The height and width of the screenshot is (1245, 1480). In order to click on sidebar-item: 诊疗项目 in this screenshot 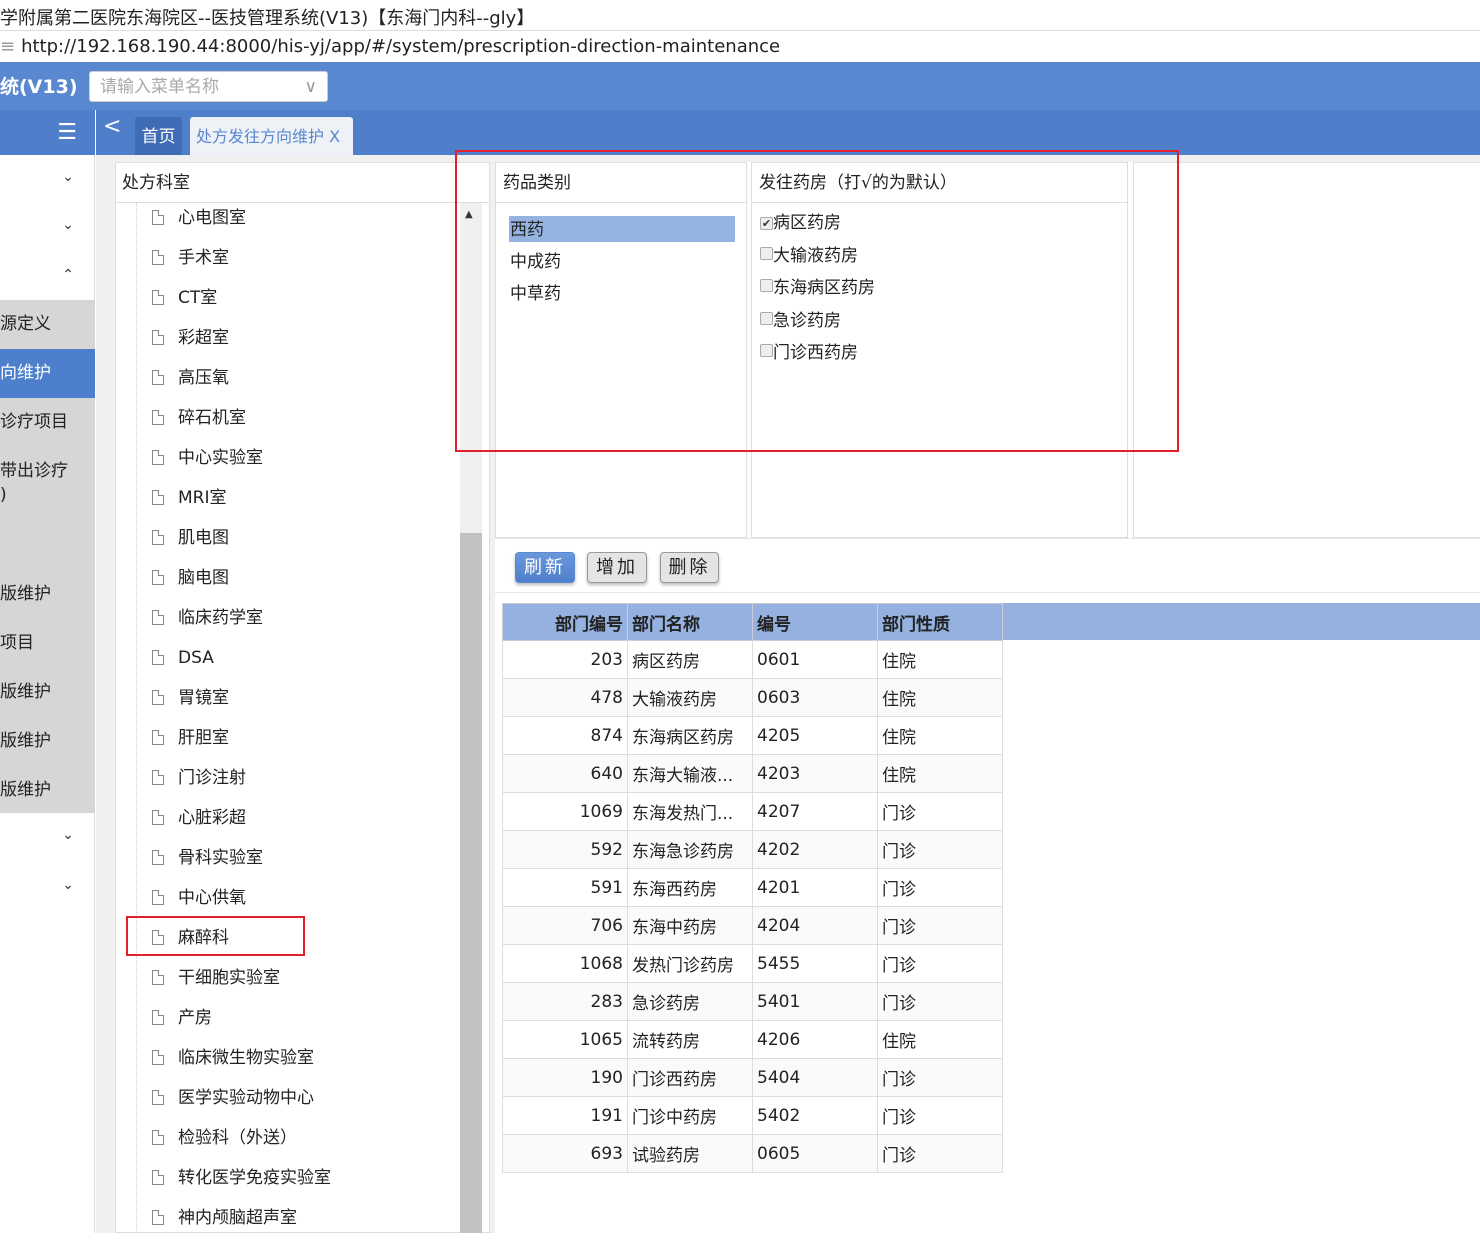, I will do `click(47, 422)`.